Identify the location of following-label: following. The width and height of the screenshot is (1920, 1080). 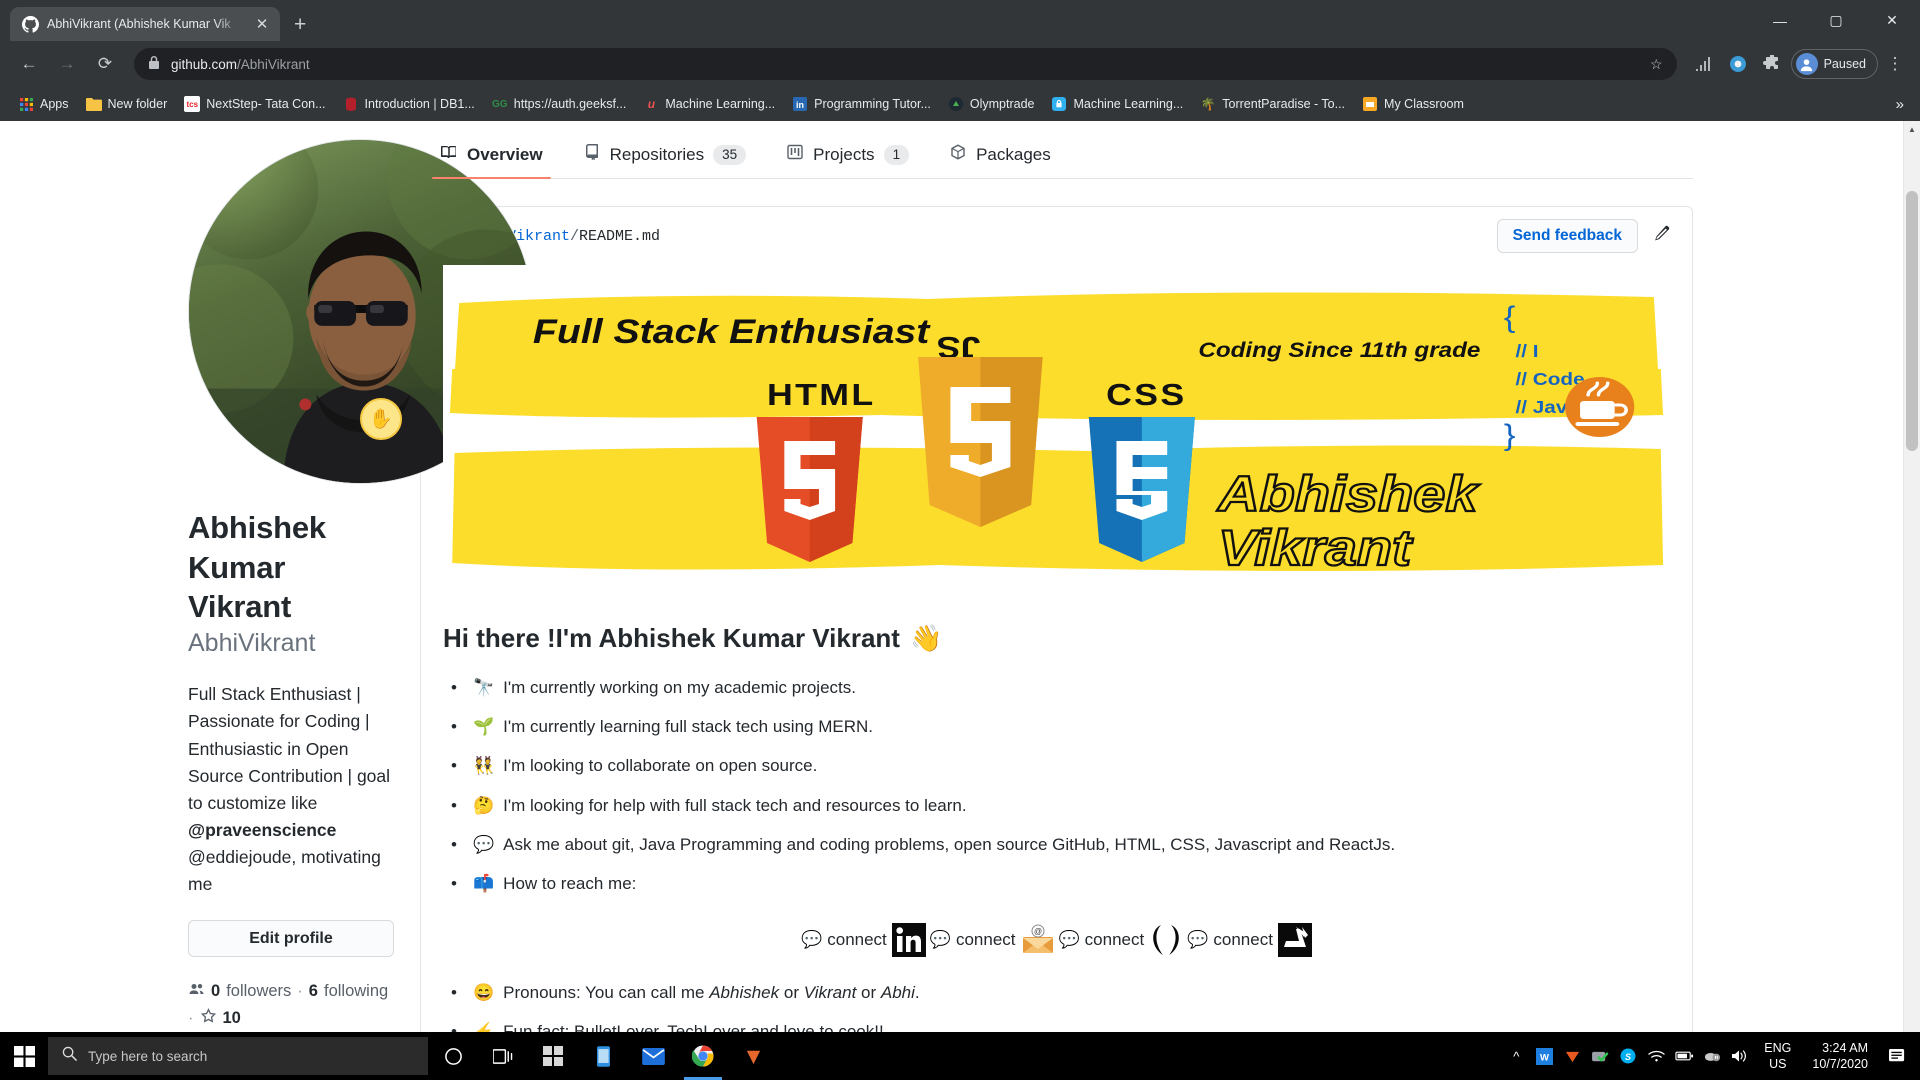
(356, 991).